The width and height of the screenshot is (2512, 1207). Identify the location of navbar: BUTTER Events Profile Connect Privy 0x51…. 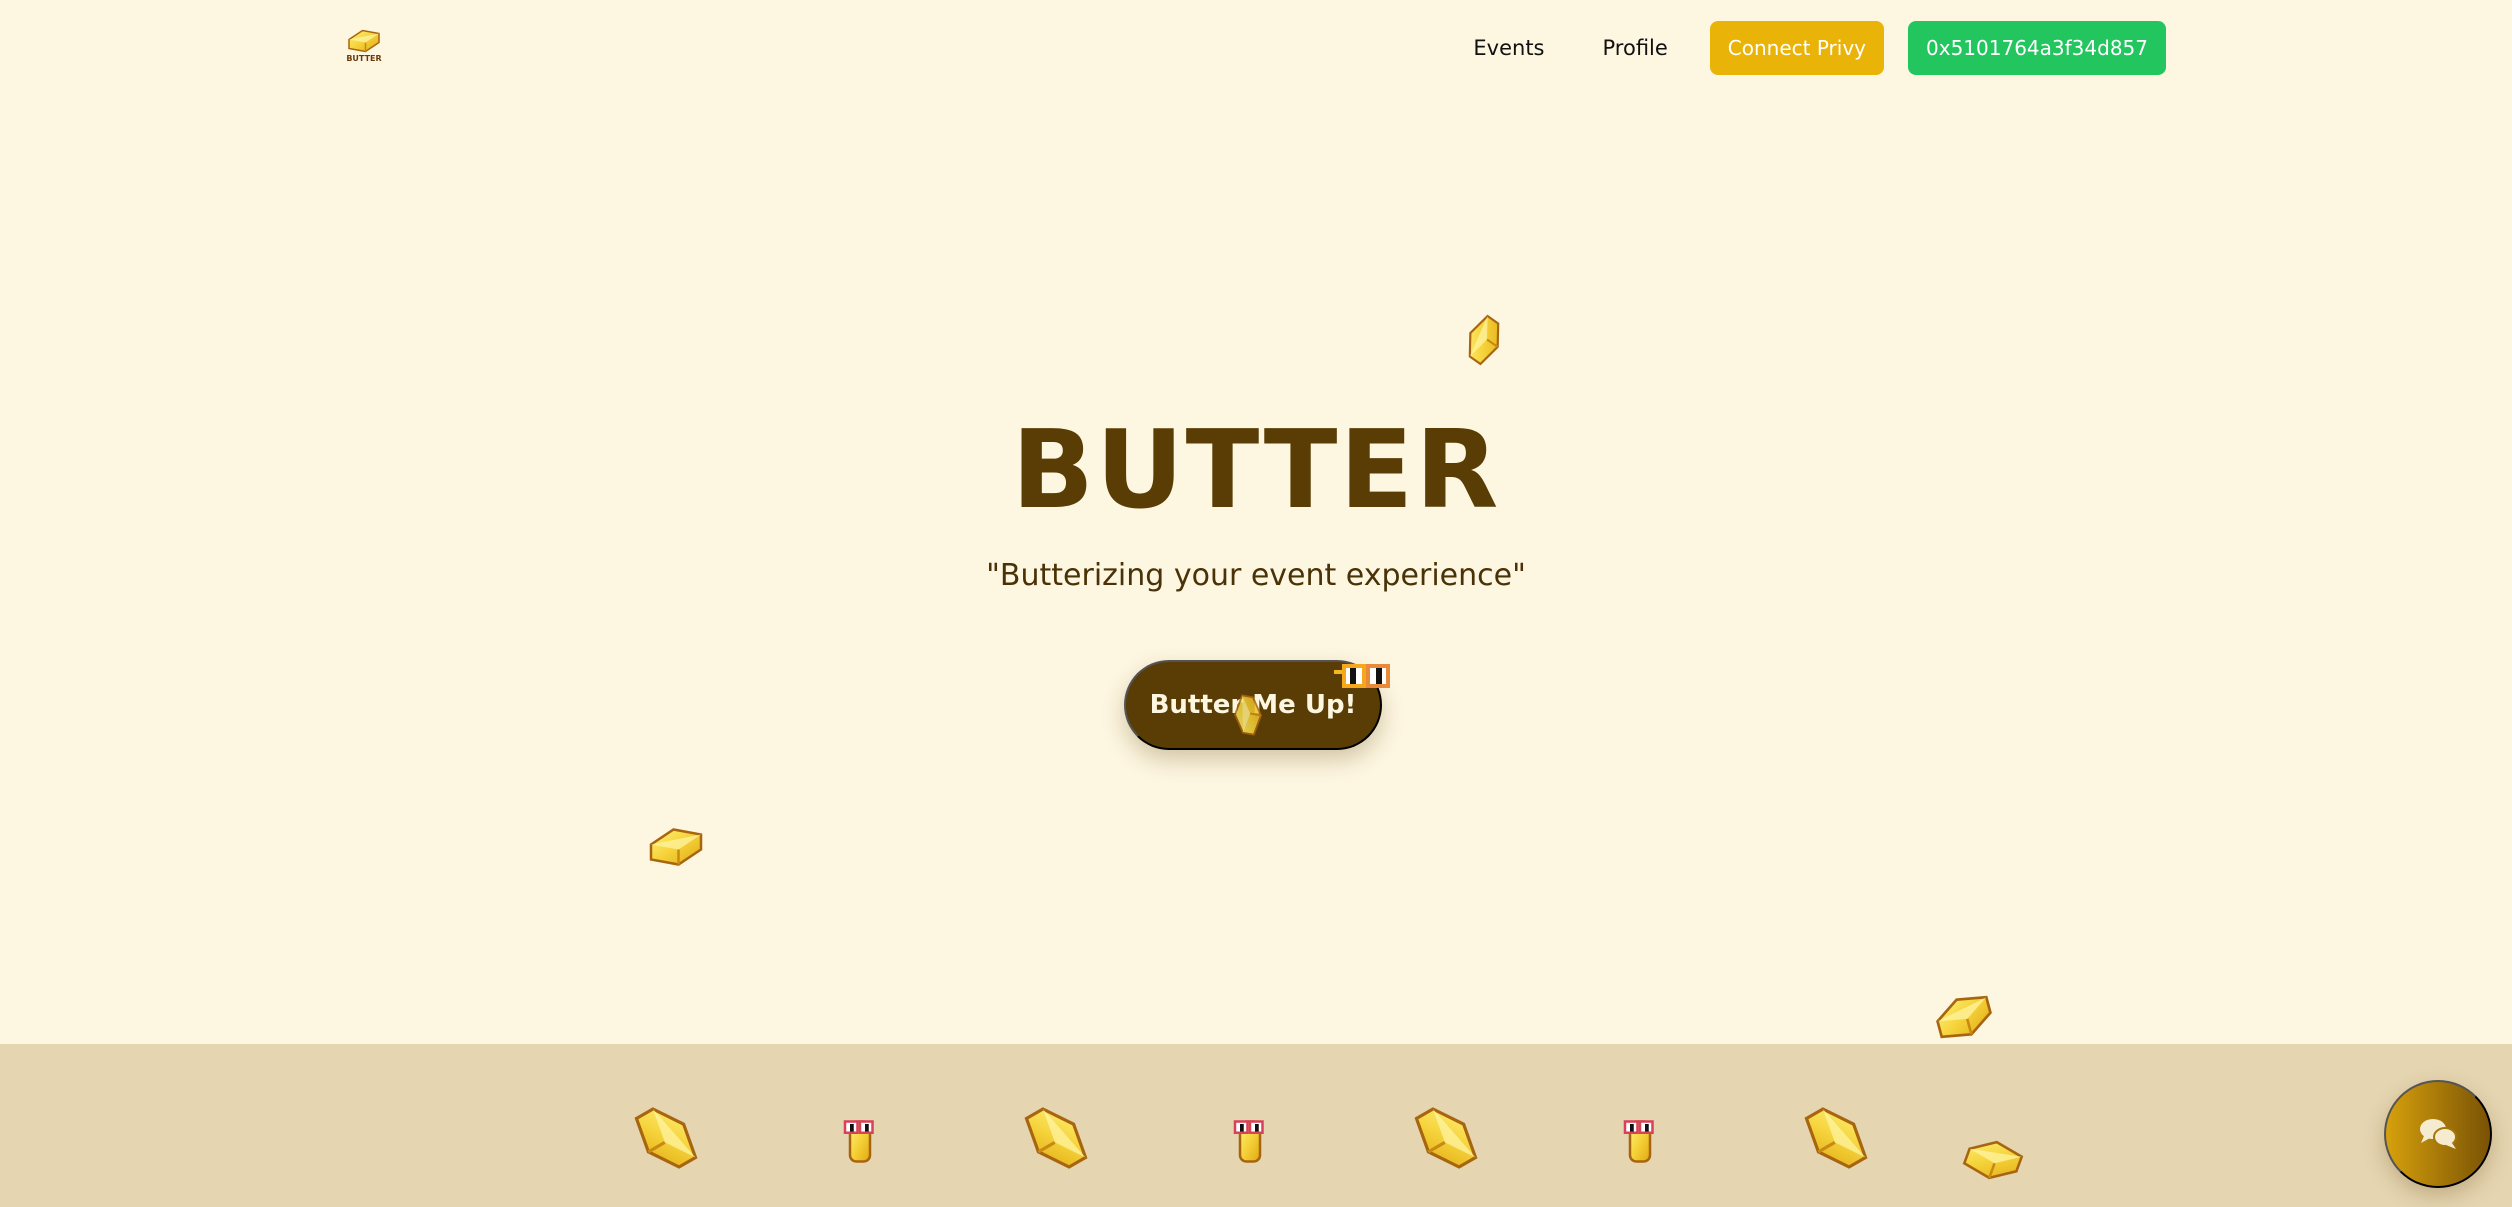
(1256, 48).